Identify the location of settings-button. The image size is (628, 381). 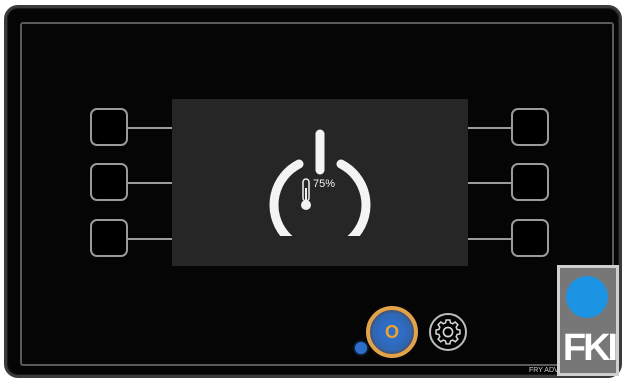
(448, 332).